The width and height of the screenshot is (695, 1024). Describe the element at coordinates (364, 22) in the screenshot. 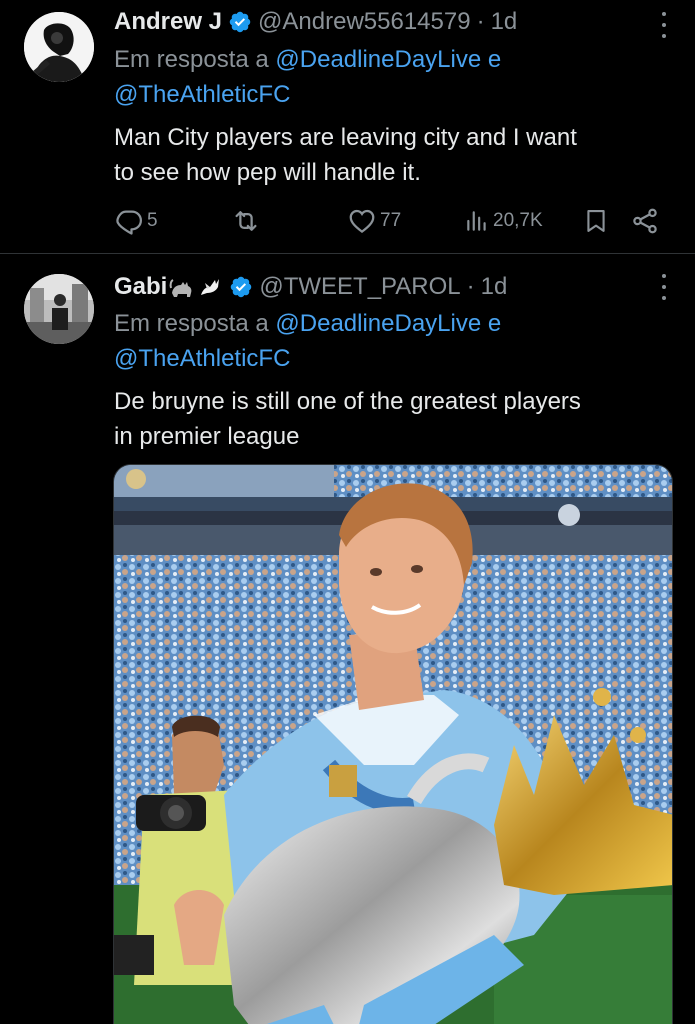

I see `author-handle: @Andrew55614579` at that location.